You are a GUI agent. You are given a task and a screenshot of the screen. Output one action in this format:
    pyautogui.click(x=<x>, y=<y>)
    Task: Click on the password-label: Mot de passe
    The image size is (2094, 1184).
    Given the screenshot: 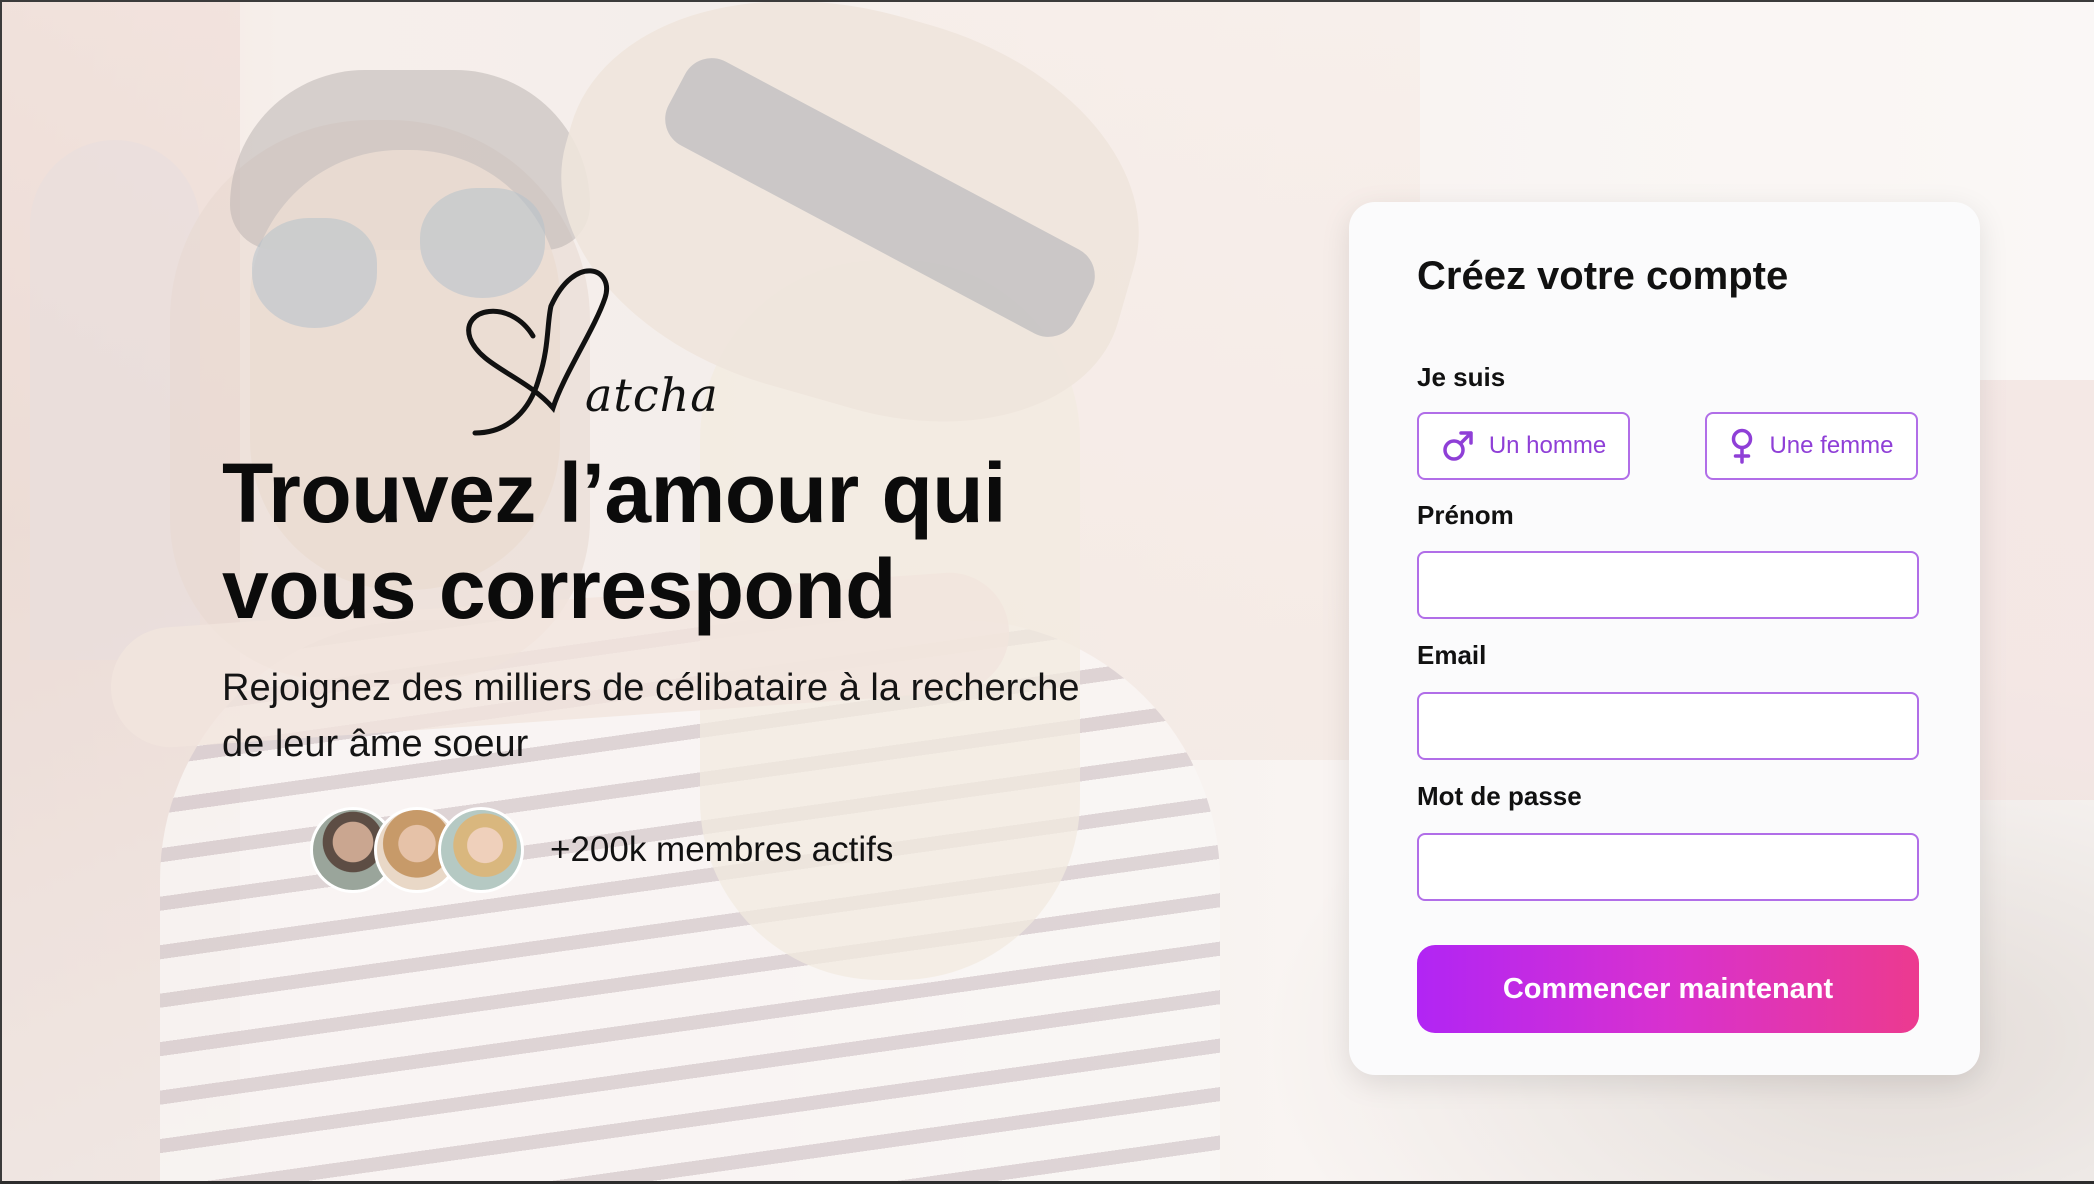 What is the action you would take?
    pyautogui.click(x=1499, y=796)
    